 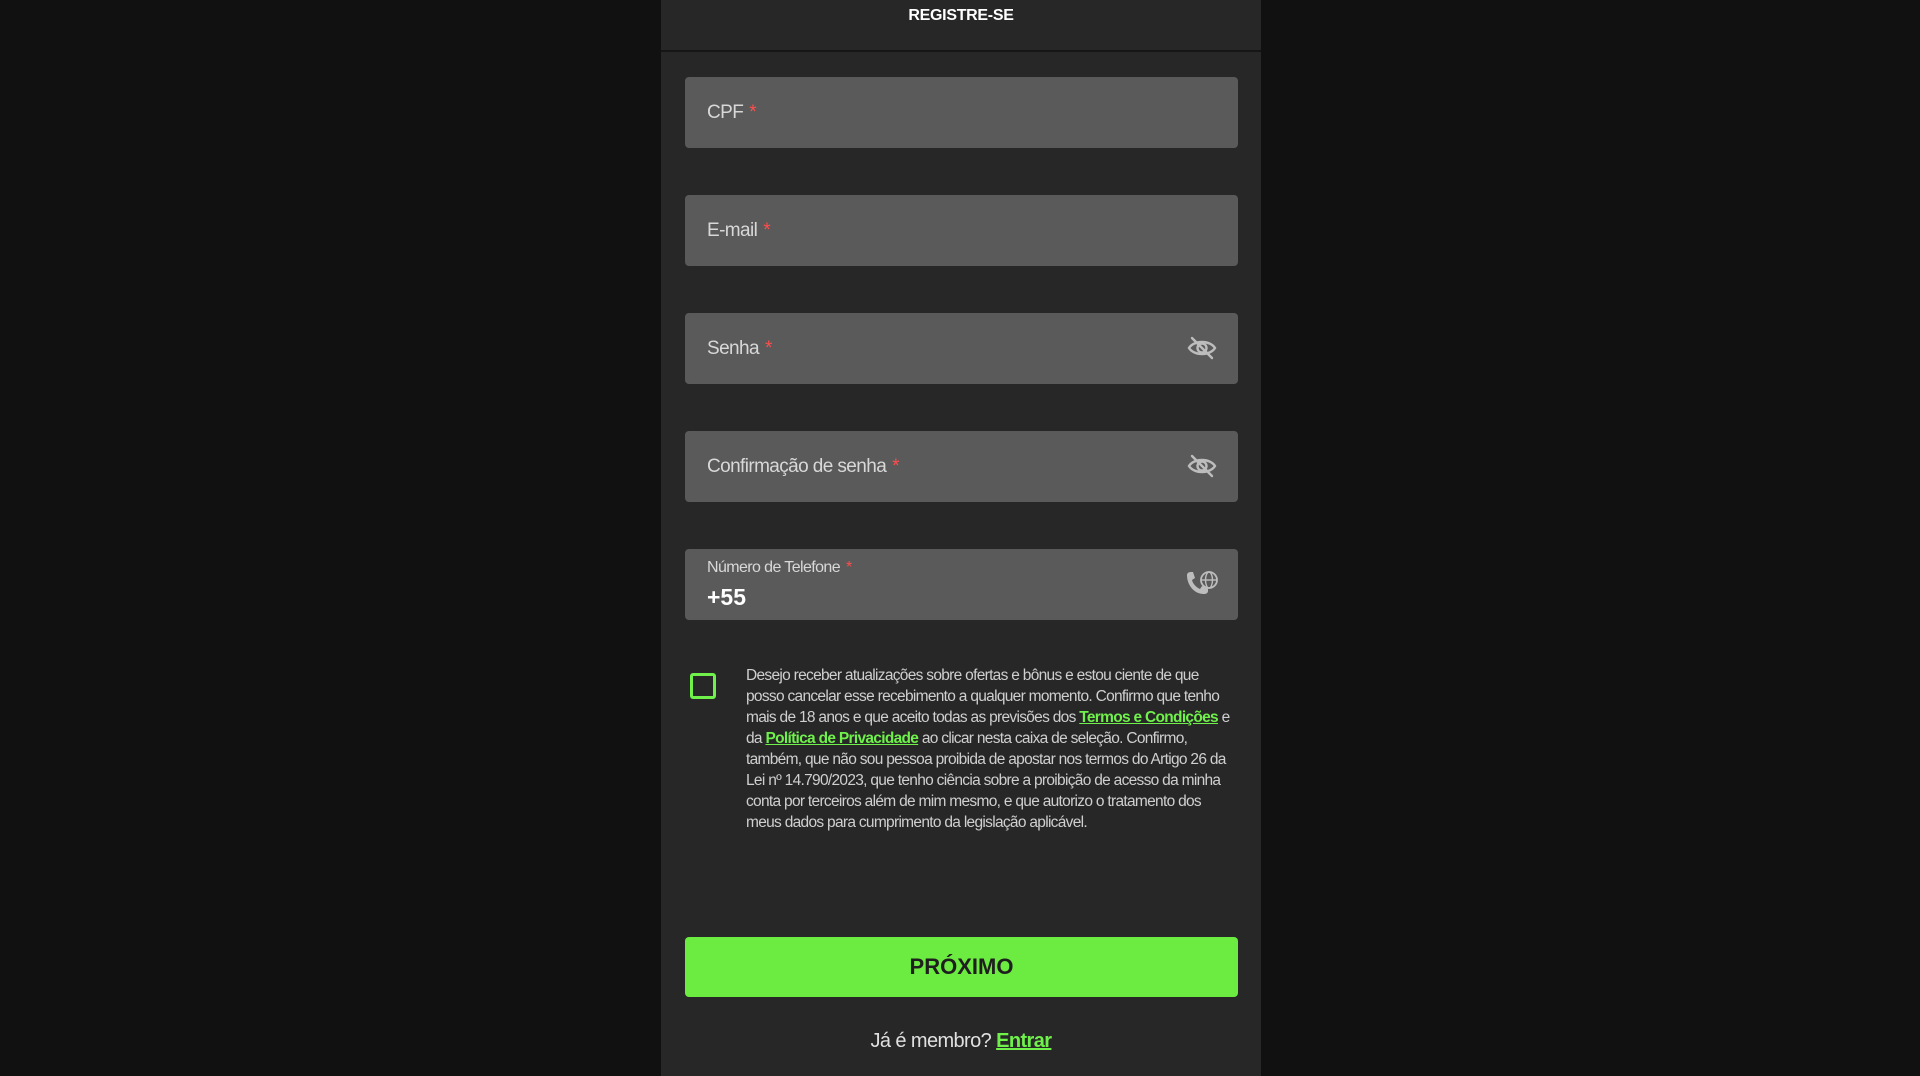 I want to click on terms-link: Termos e Condições, so click(x=1148, y=717).